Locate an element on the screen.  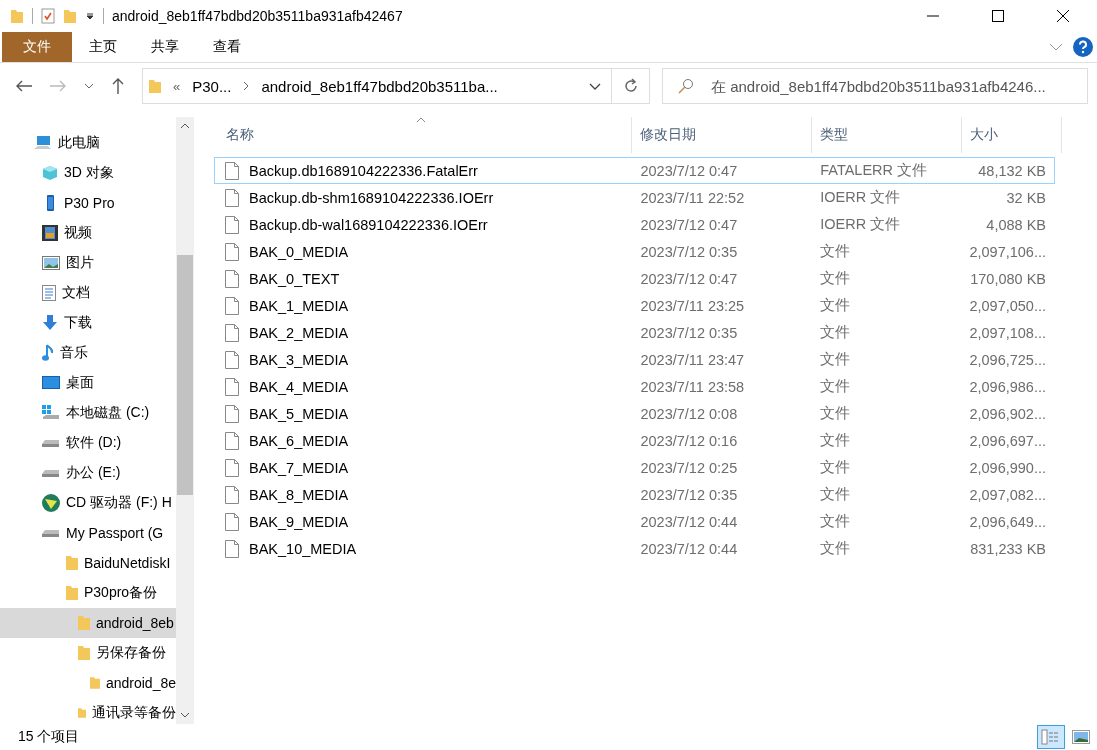
file-tab: 文件 is located at coordinates (37, 47).